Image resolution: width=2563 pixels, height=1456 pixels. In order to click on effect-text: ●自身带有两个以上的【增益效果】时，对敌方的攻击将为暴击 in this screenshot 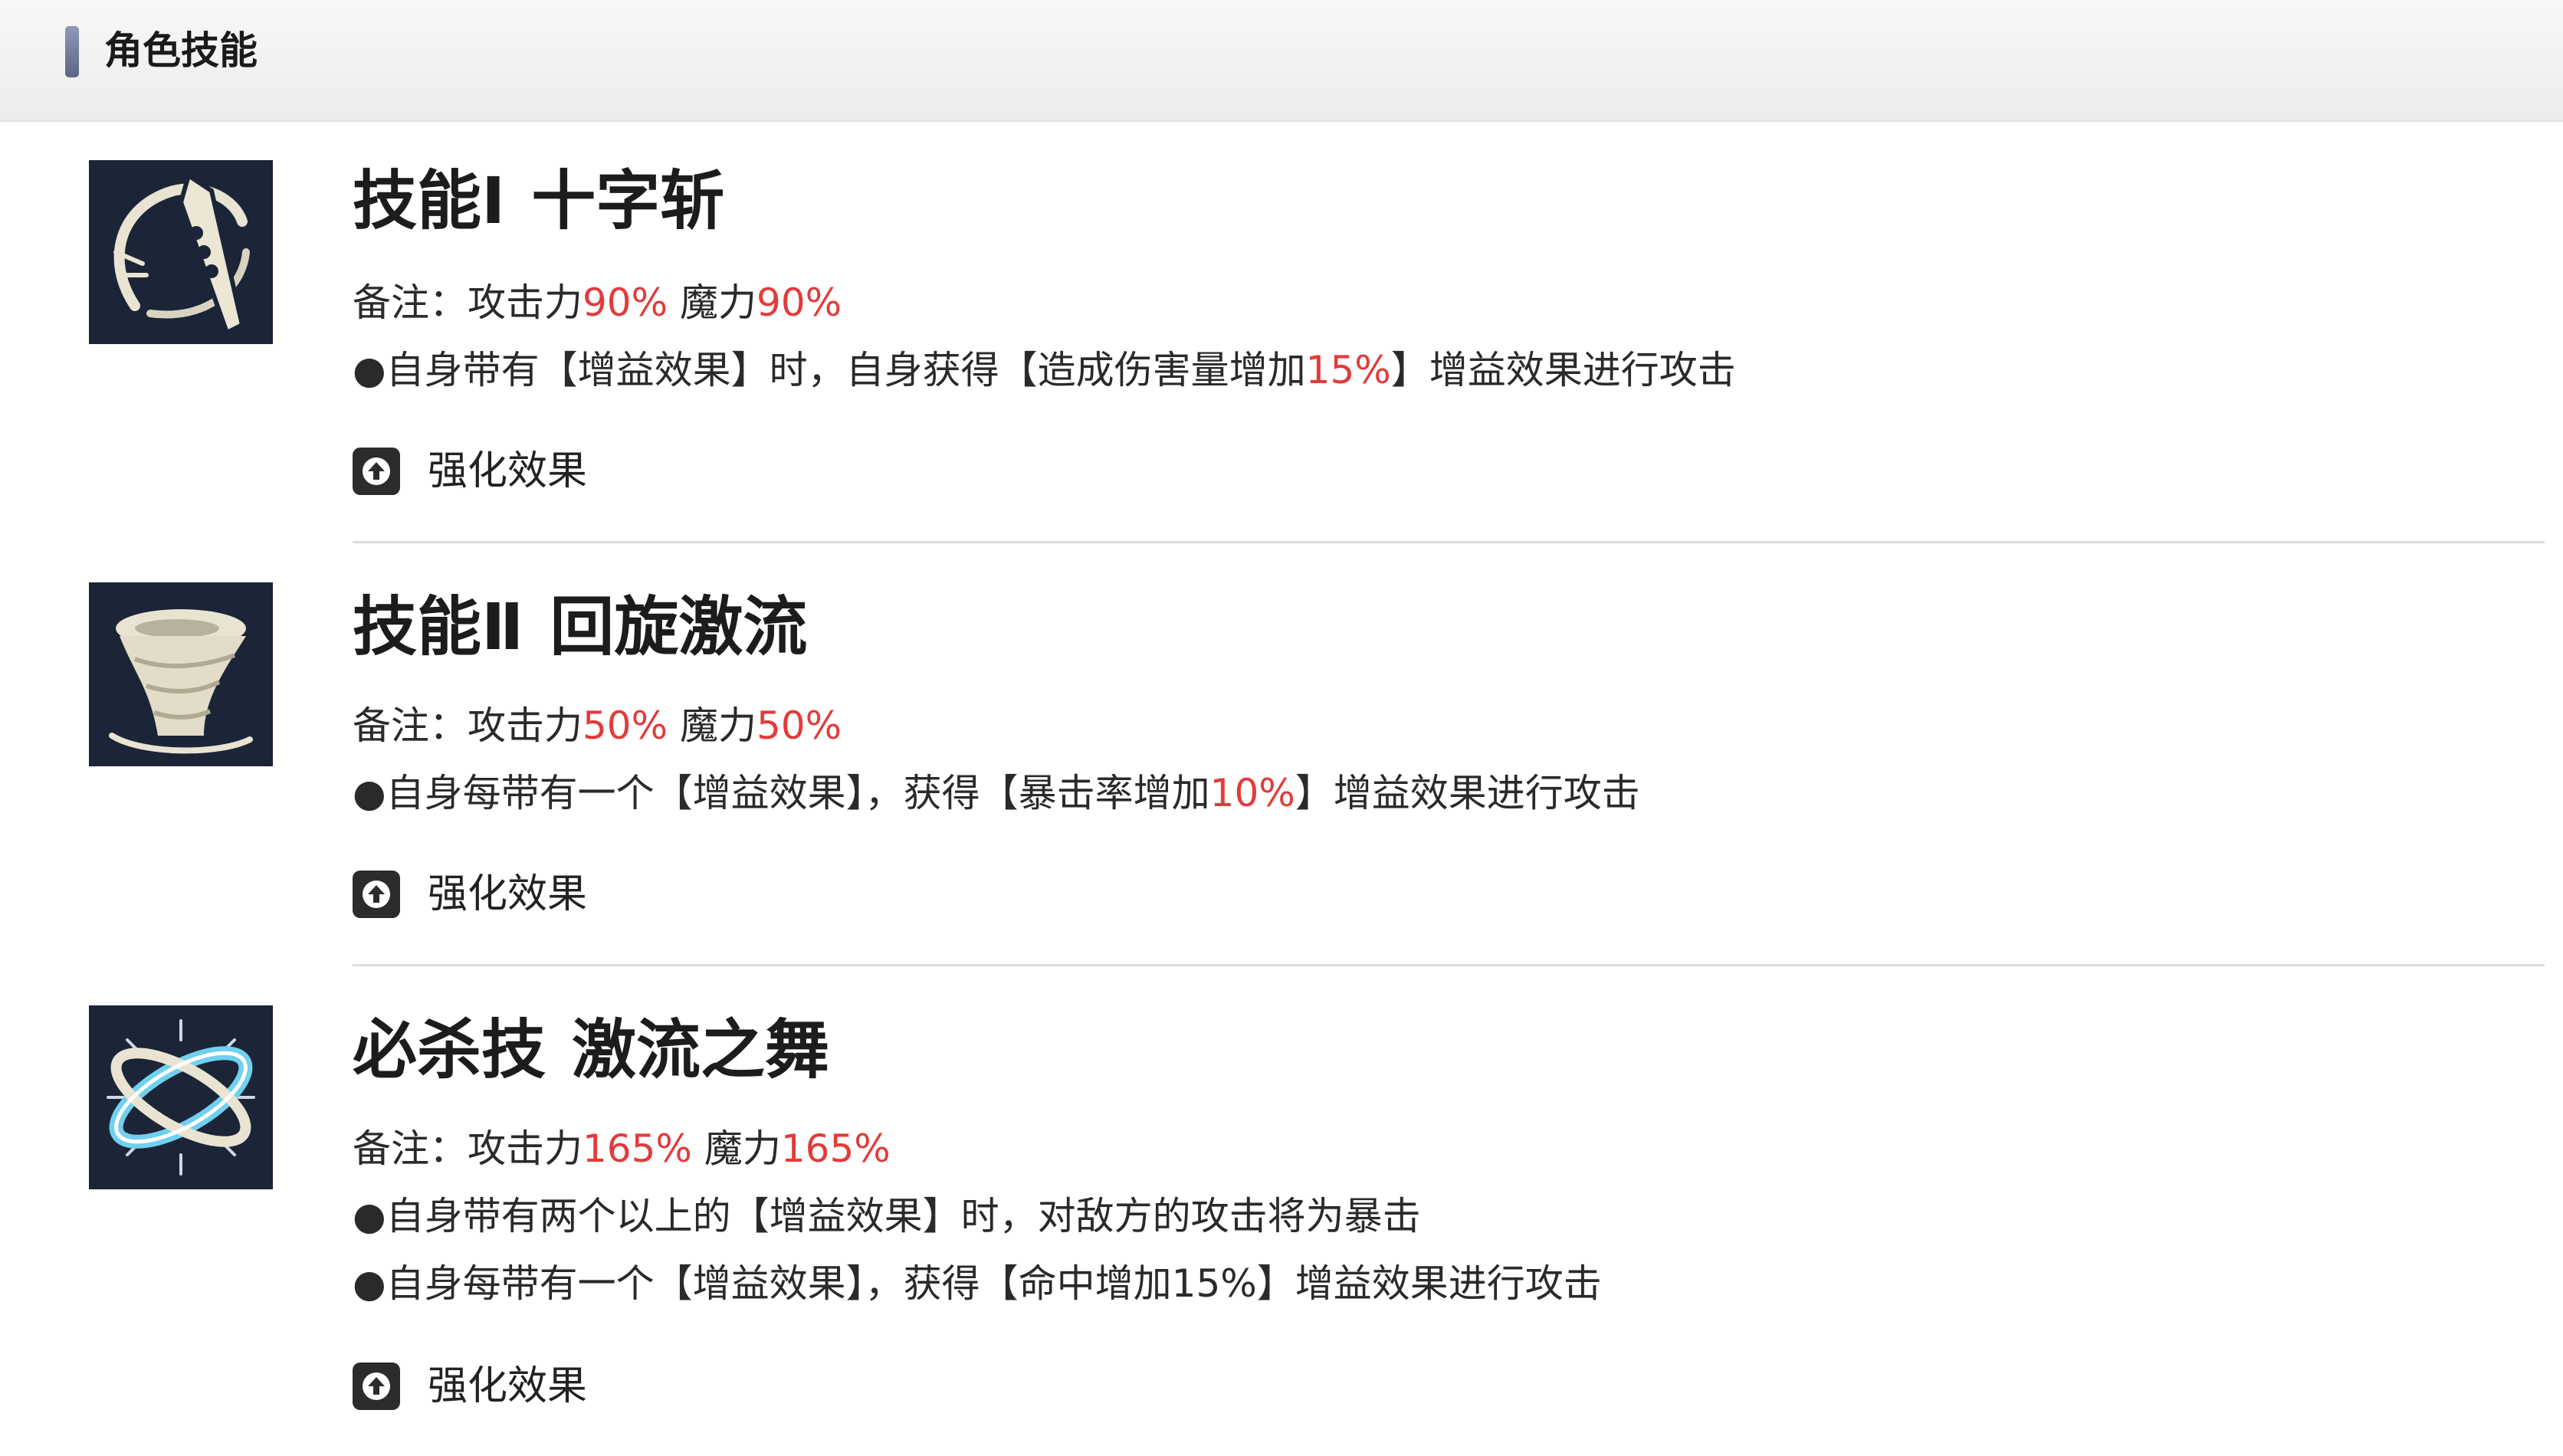, I will do `click(887, 1216)`.